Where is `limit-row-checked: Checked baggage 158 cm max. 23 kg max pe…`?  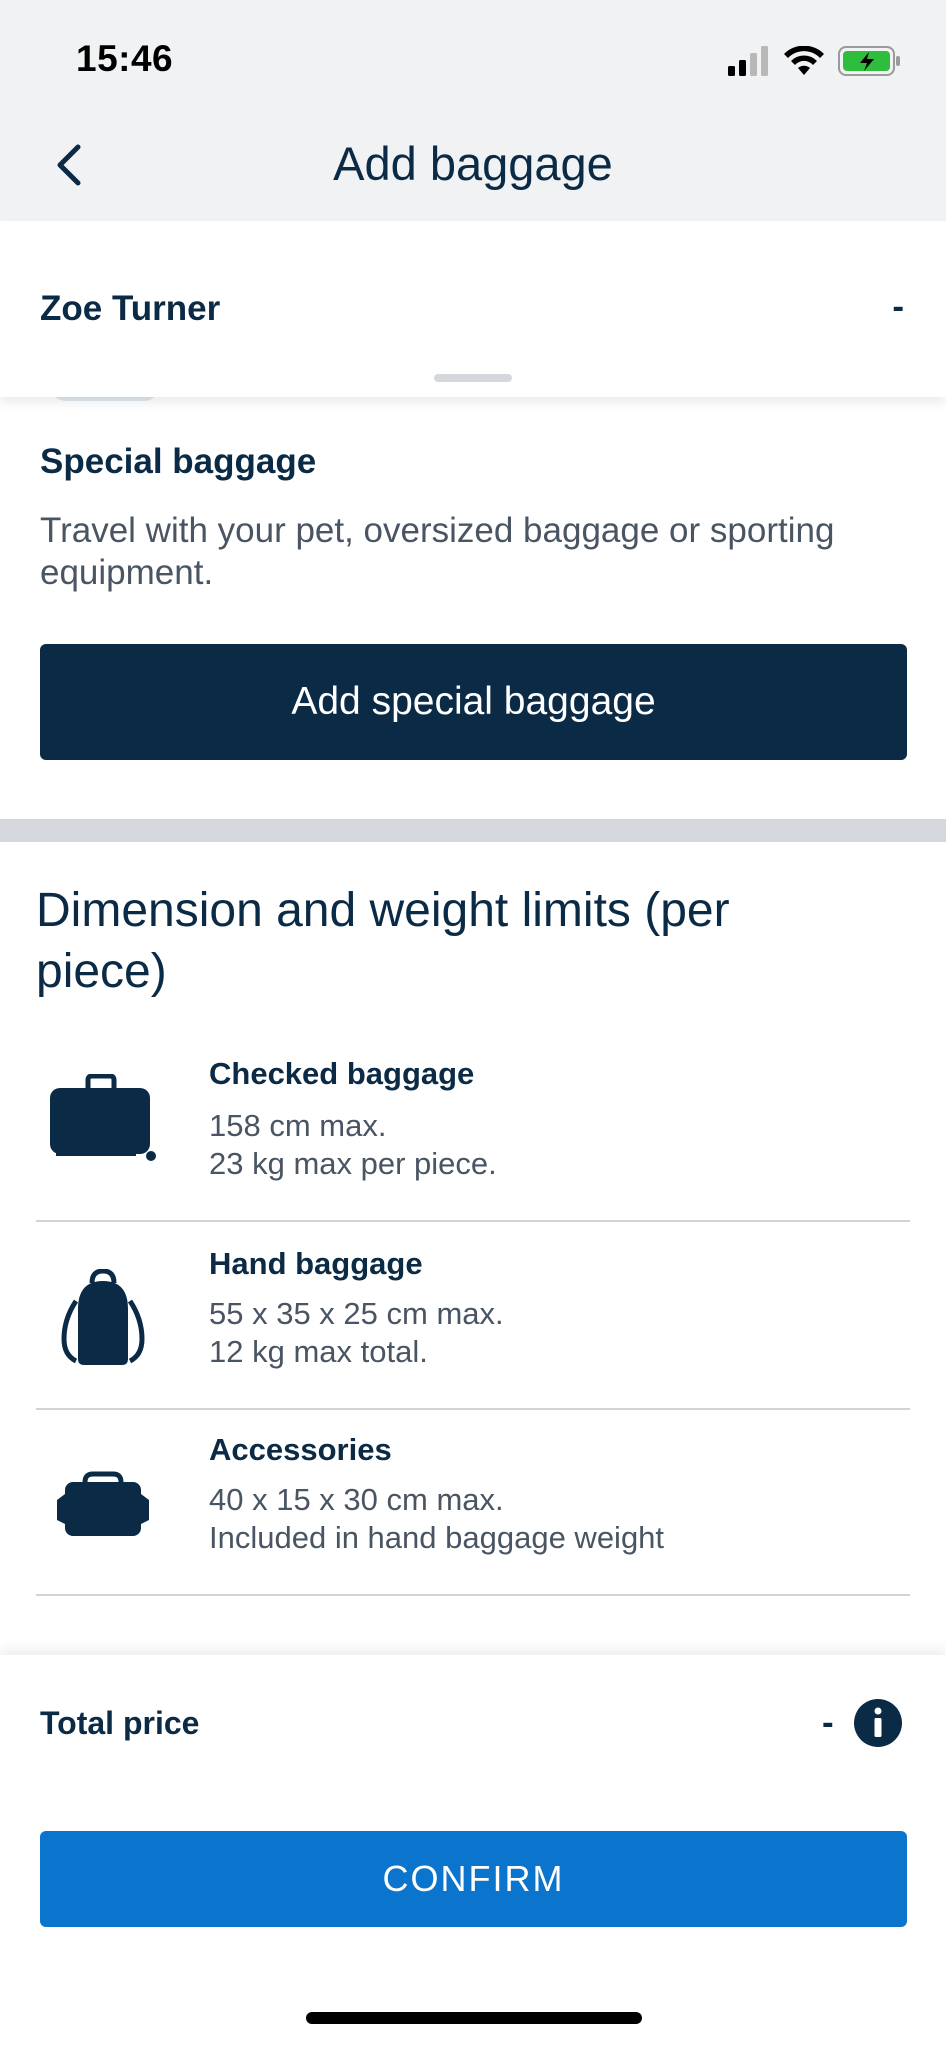
limit-row-checked: Checked baggage 158 cm max. 23 kg max pe… is located at coordinates (473, 1129).